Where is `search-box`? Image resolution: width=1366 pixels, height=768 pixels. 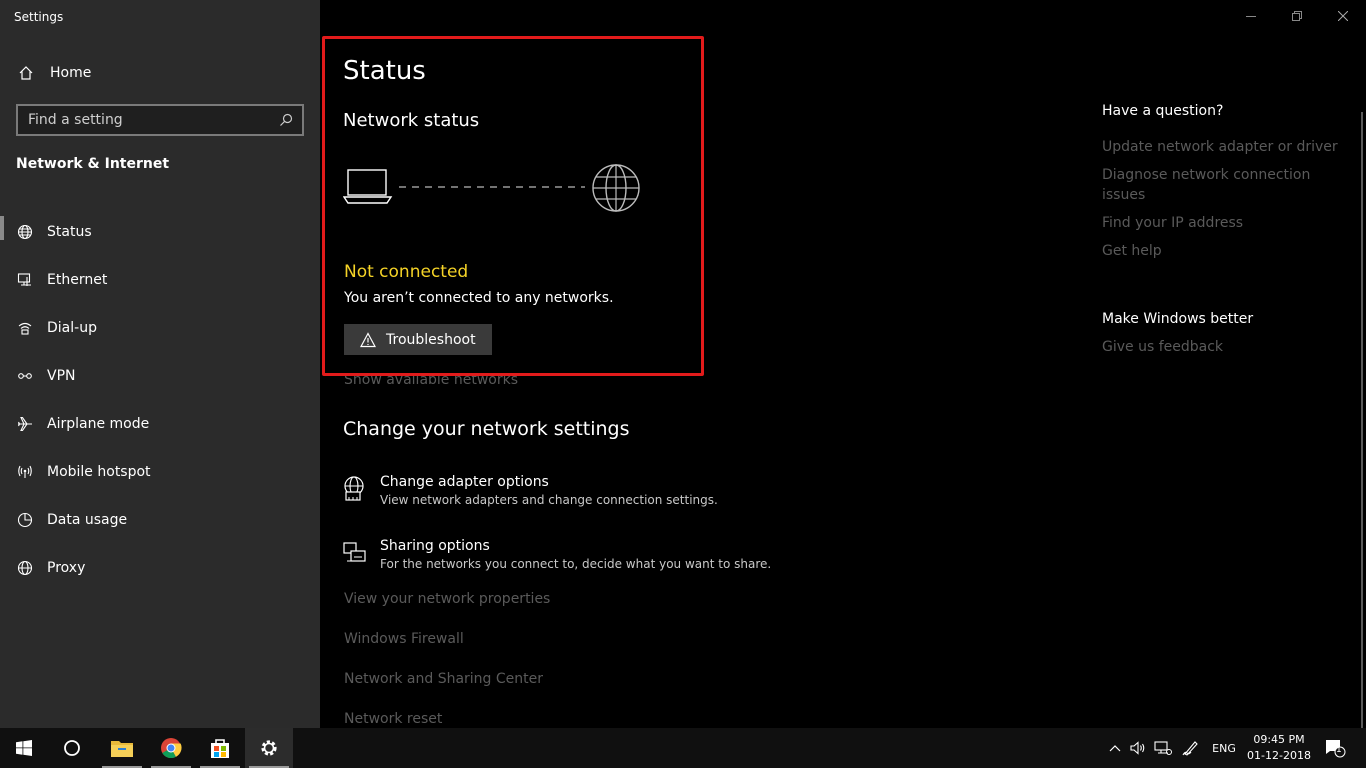
search-box is located at coordinates (160, 120).